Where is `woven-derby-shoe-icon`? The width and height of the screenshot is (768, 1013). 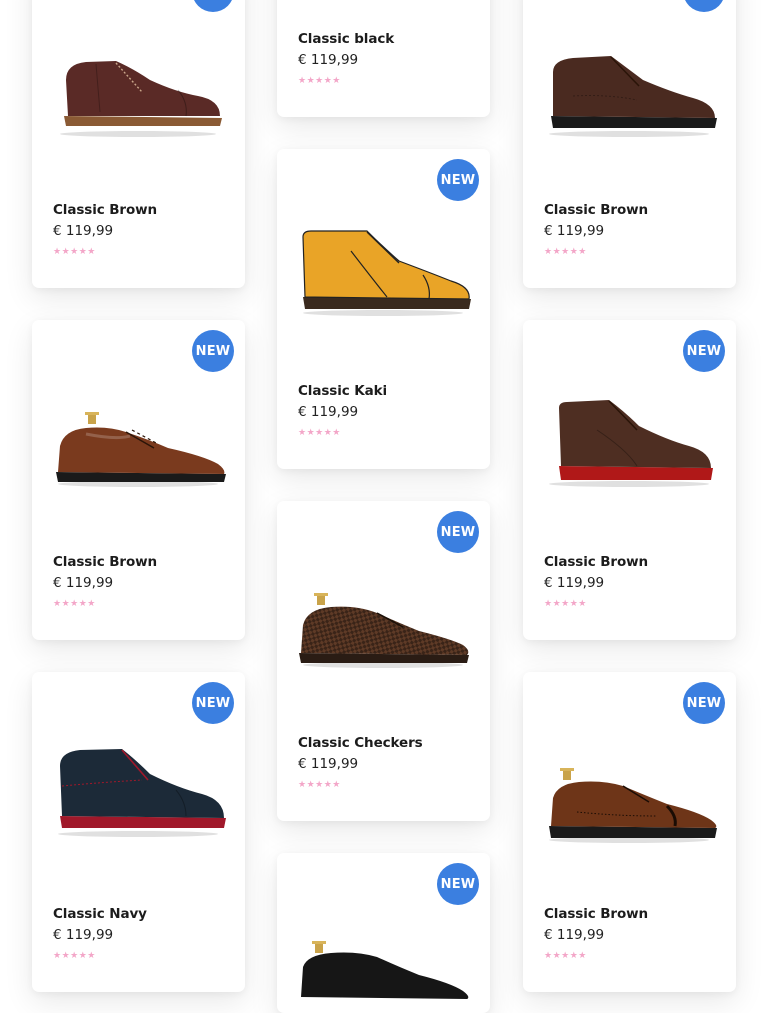
woven-derby-shoe-icon is located at coordinates (384, 630).